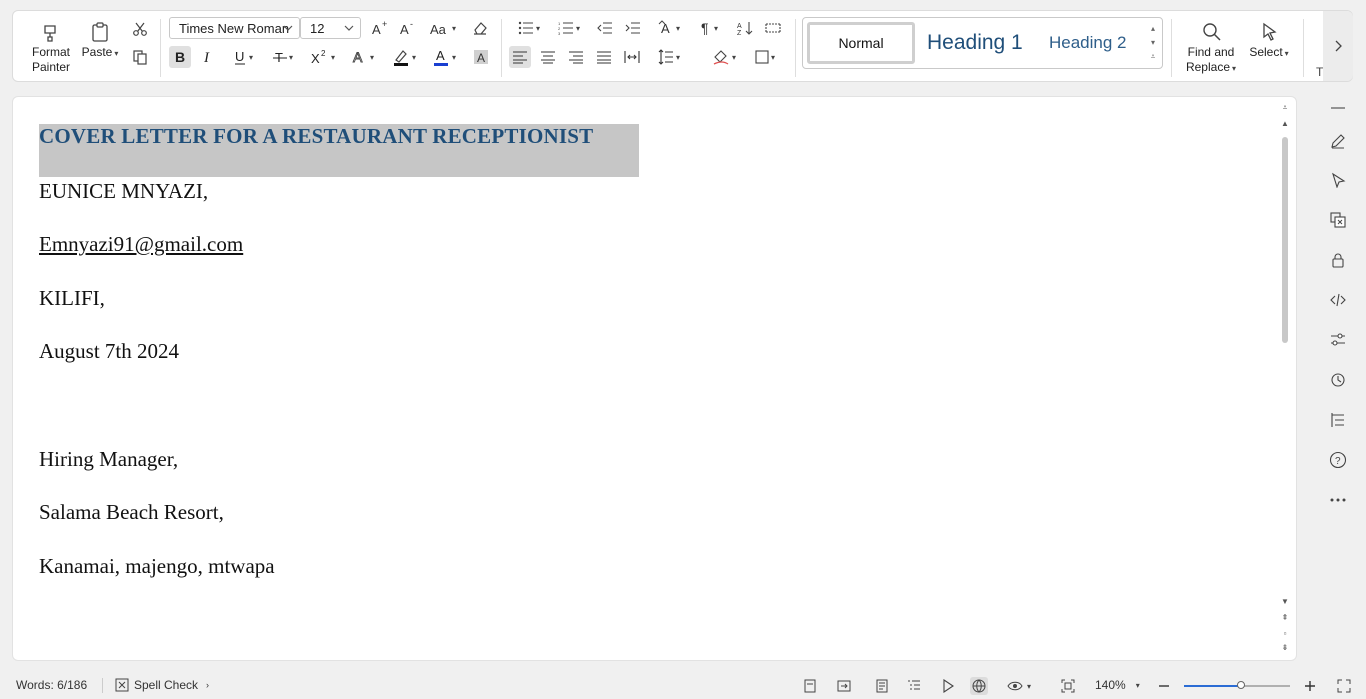 This screenshot has width=1366, height=699. I want to click on code-icon, so click(1338, 300).